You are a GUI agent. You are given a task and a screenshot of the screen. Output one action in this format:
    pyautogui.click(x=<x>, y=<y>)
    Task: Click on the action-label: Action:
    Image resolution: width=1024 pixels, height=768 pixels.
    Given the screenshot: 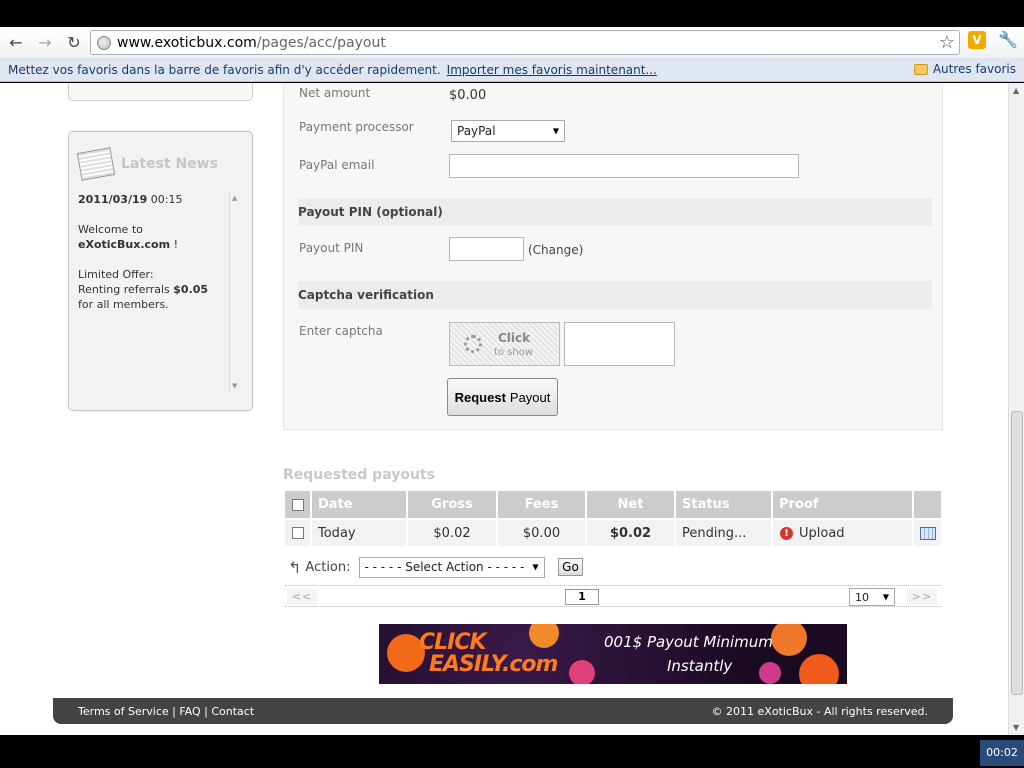 What is the action you would take?
    pyautogui.click(x=328, y=567)
    